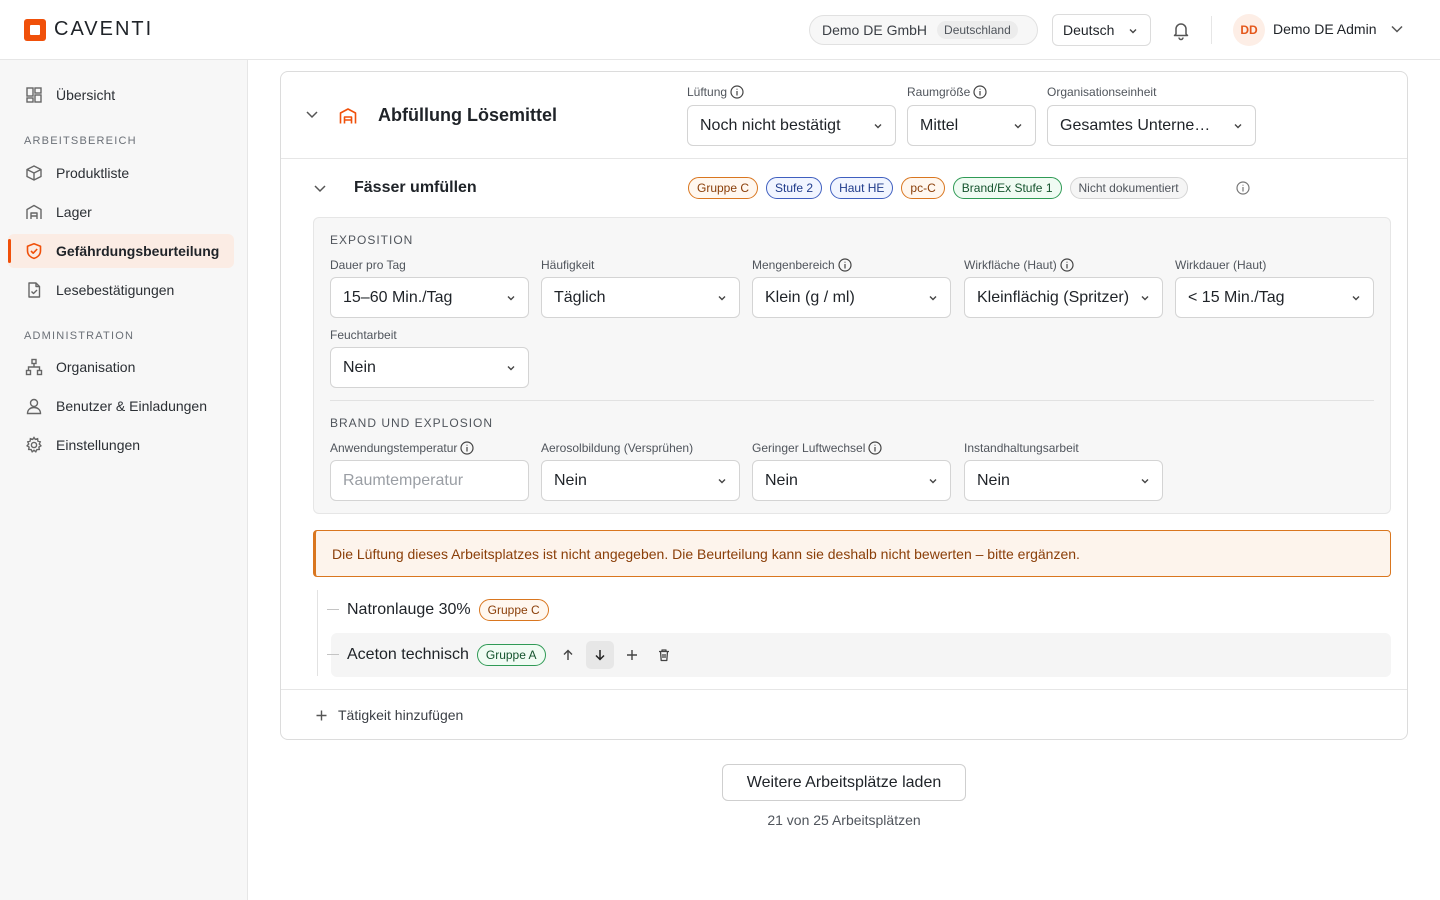 The width and height of the screenshot is (1440, 900). I want to click on select-value: Täglich, so click(580, 297).